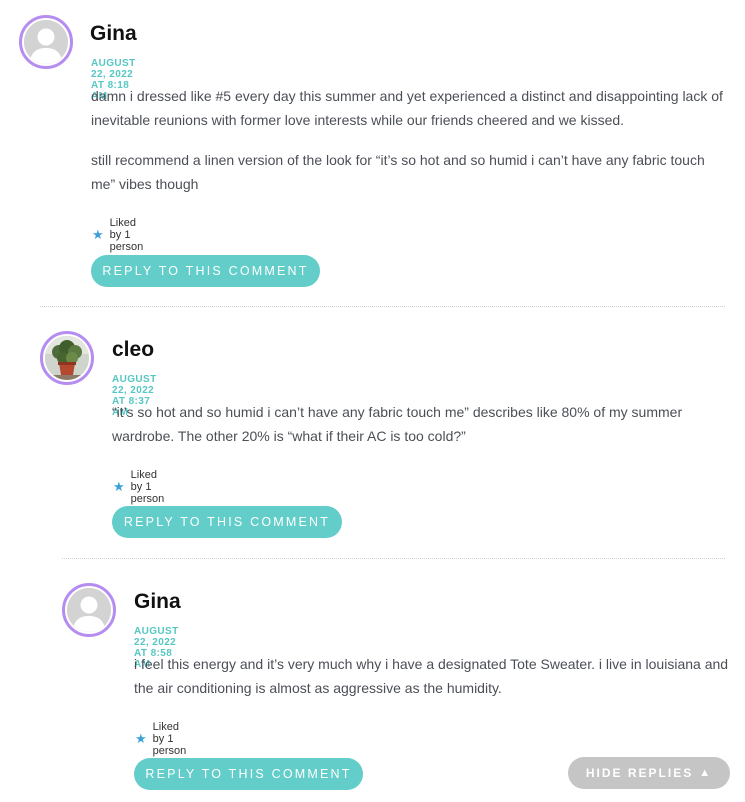 The image size is (745, 802). I want to click on hide-replies-button: HIDE REPLIES ▲, so click(649, 773).